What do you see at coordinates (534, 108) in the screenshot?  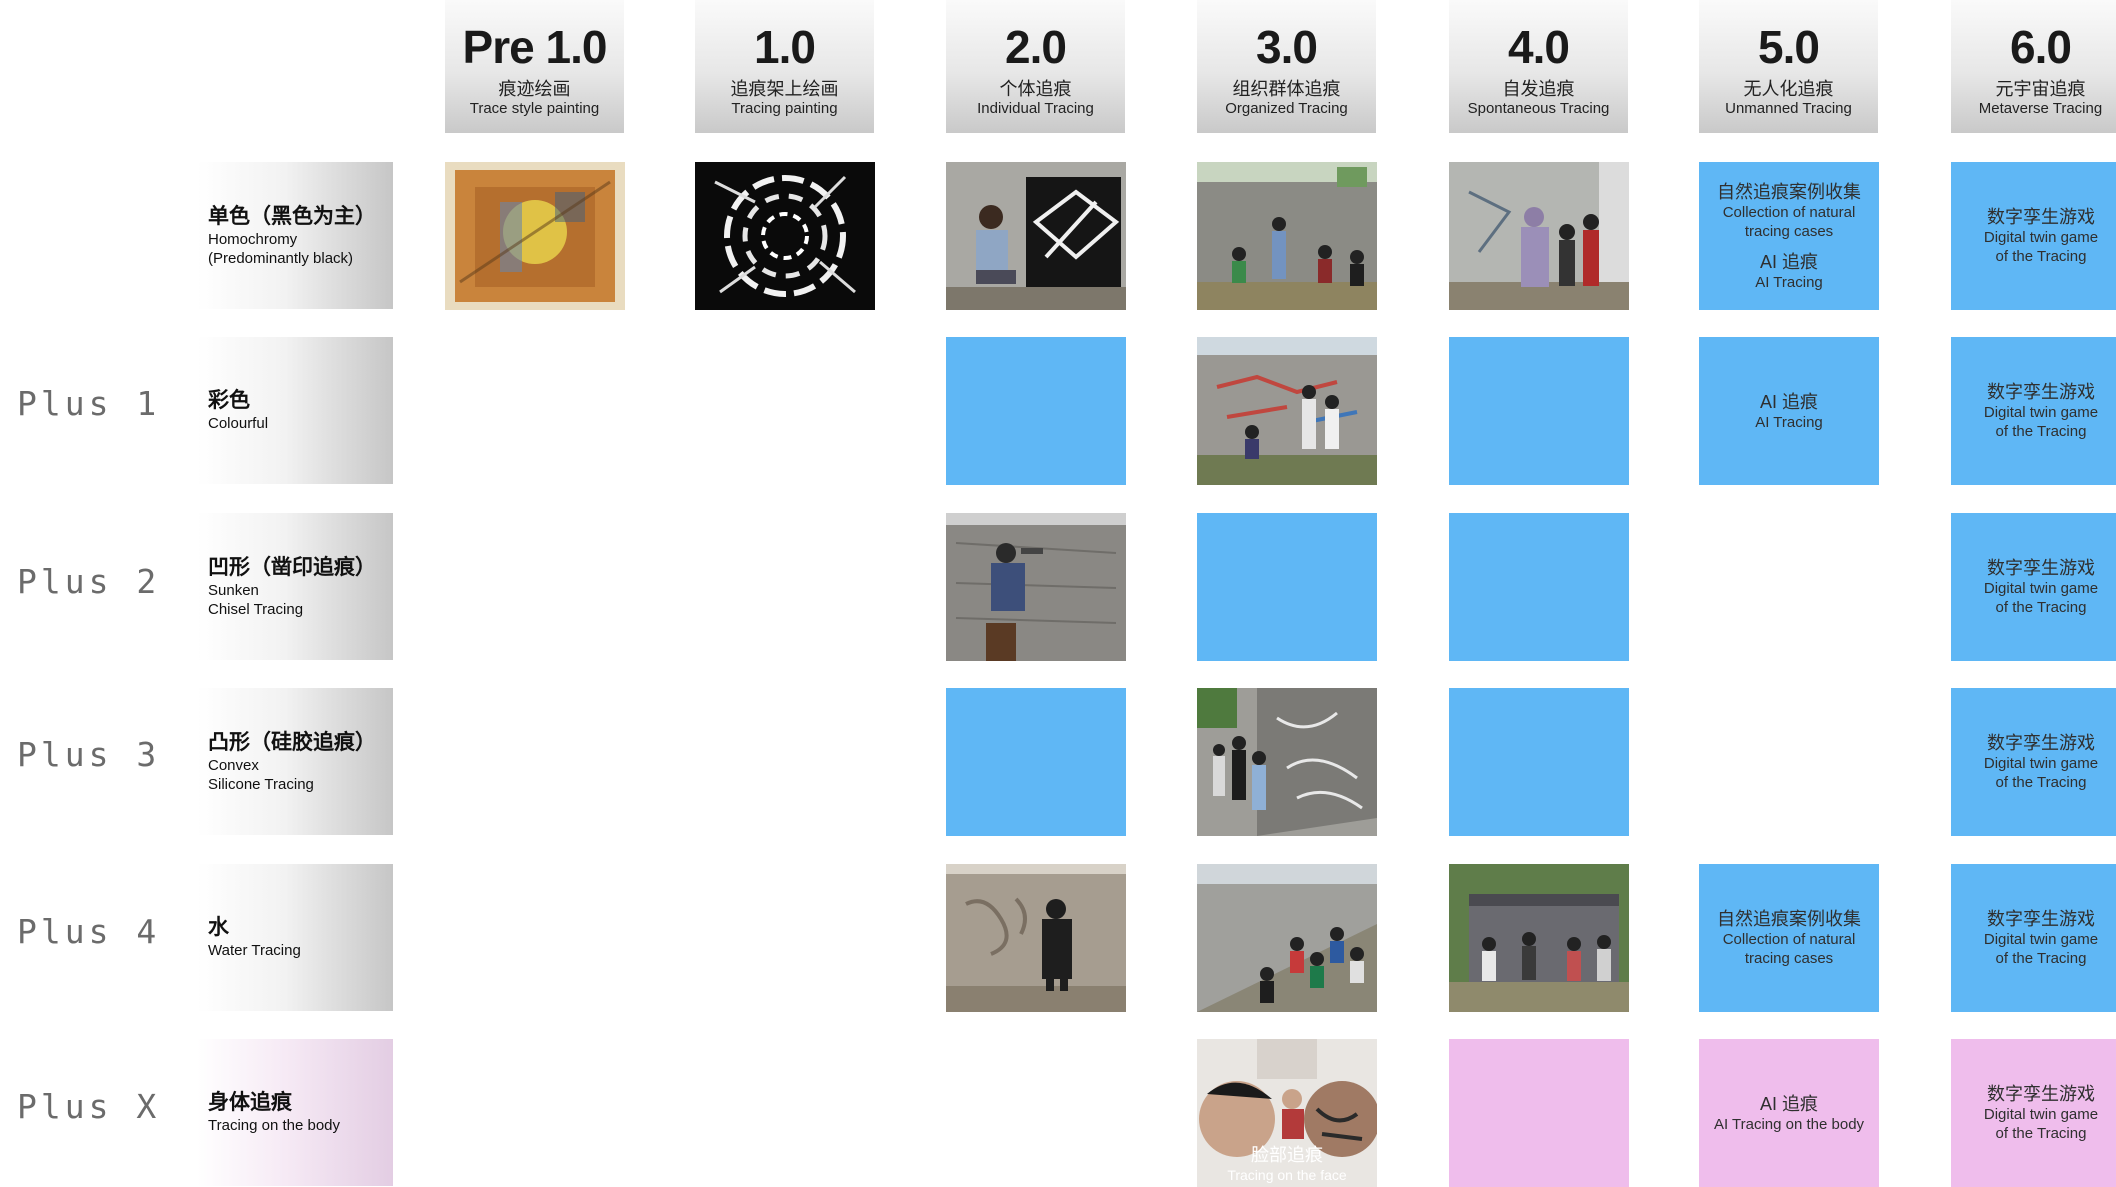 I see `column-title-en: Trace style painting` at bounding box center [534, 108].